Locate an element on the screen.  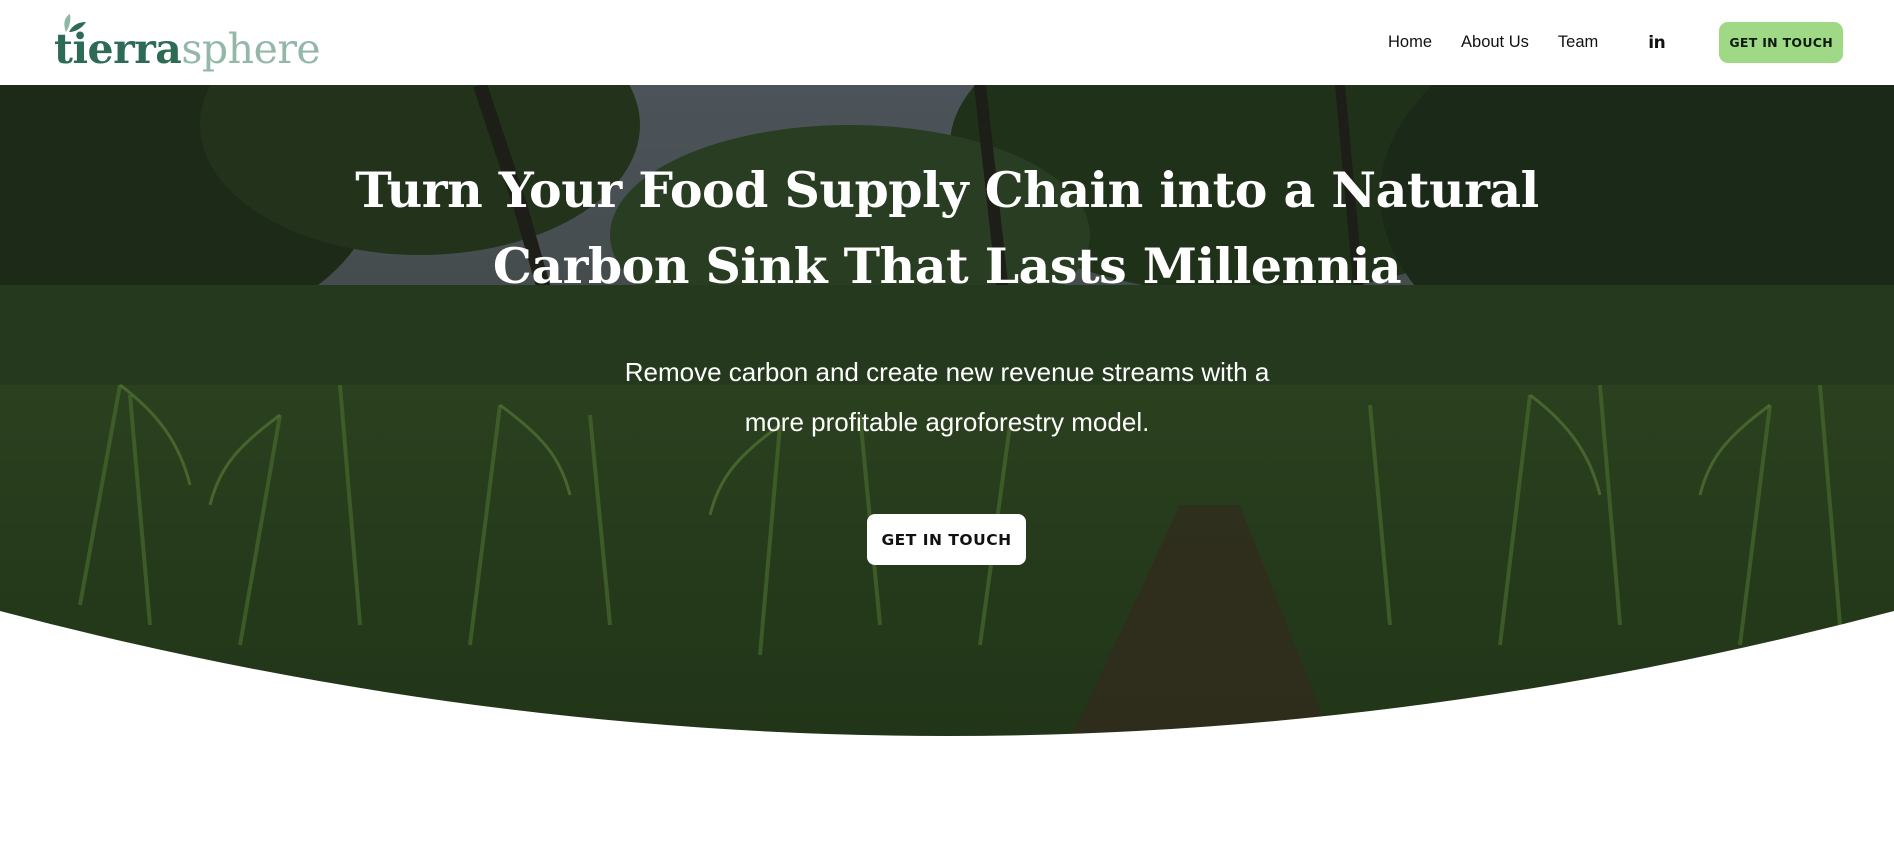
nav-link-about-us: About Us is located at coordinates (1495, 42).